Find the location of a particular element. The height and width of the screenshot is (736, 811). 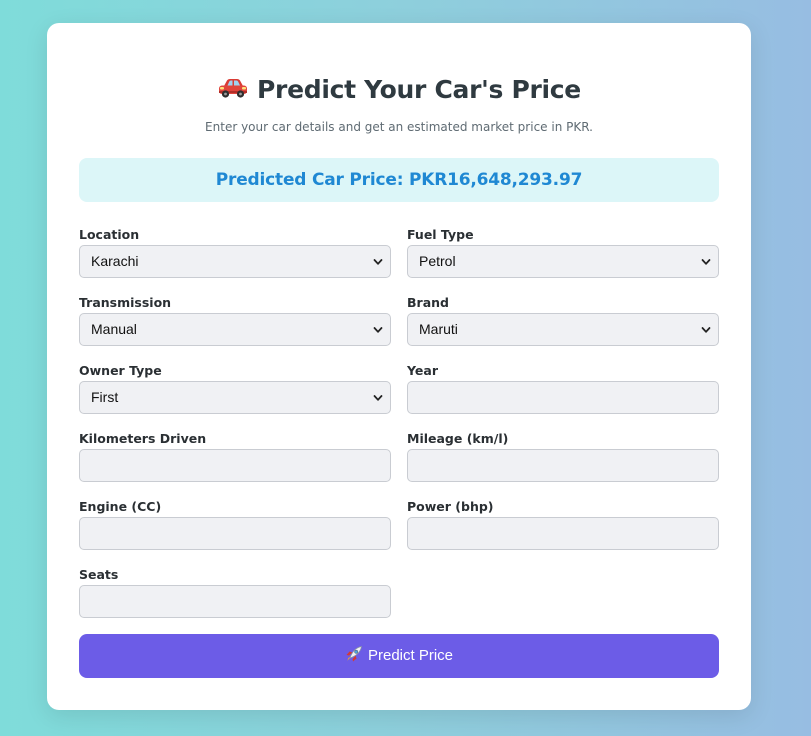

fuel-type-select: Petrol is located at coordinates (563, 261).